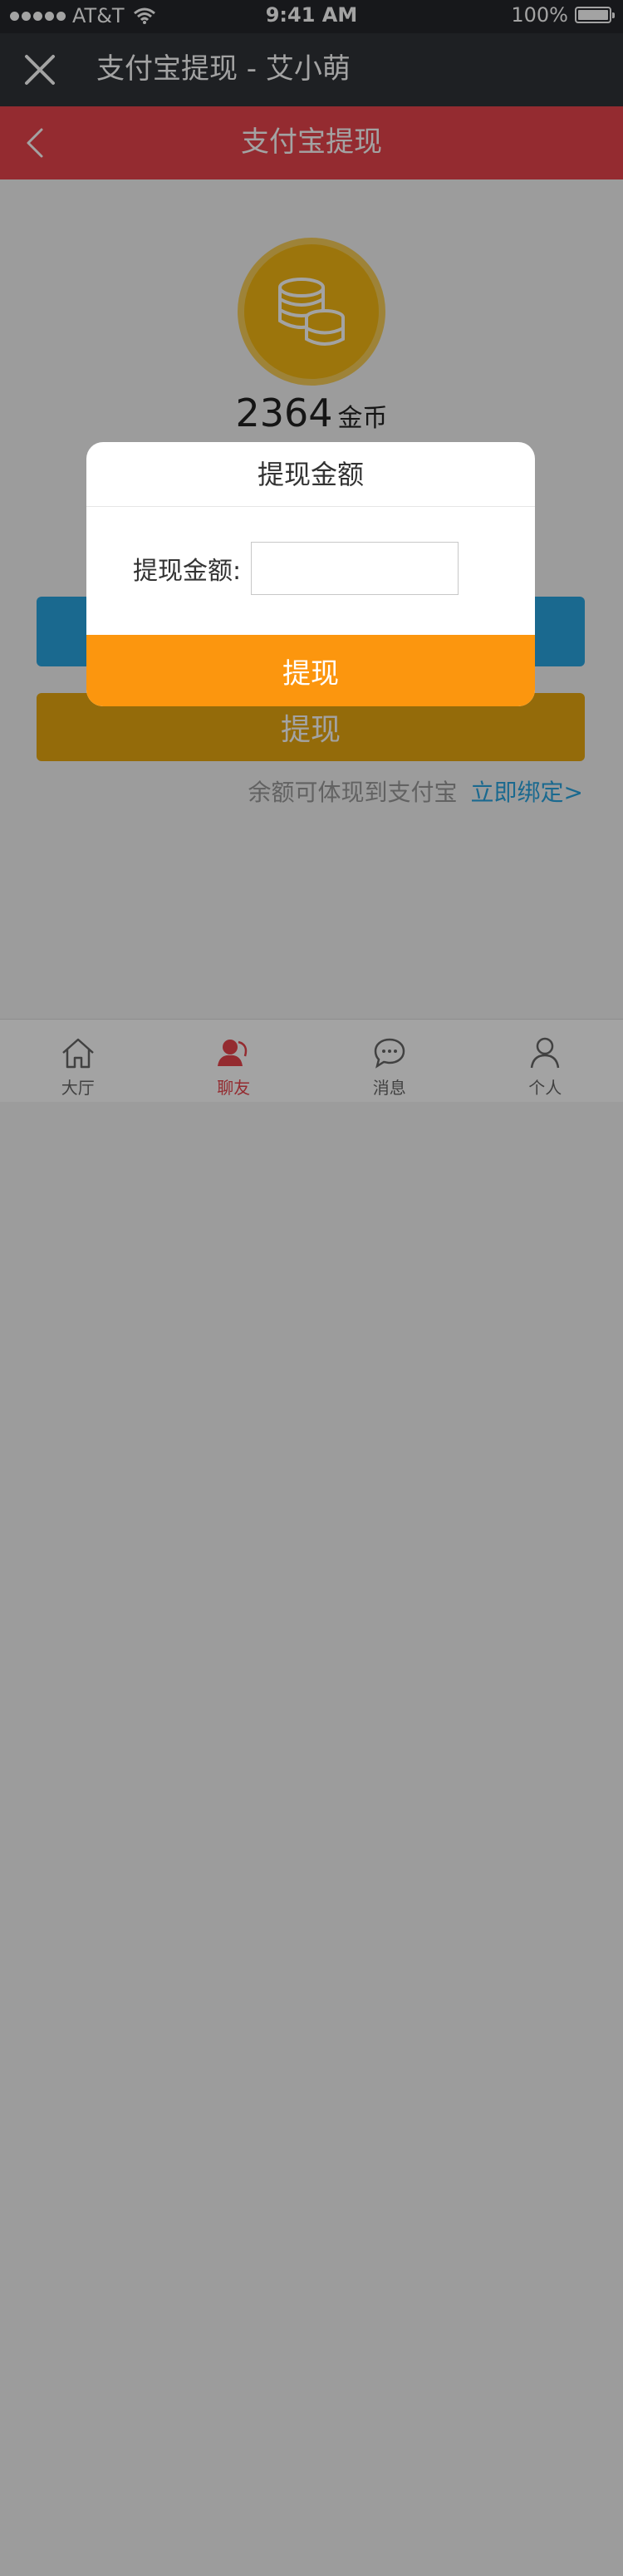  I want to click on amount-row: 提现金额:, so click(296, 568).